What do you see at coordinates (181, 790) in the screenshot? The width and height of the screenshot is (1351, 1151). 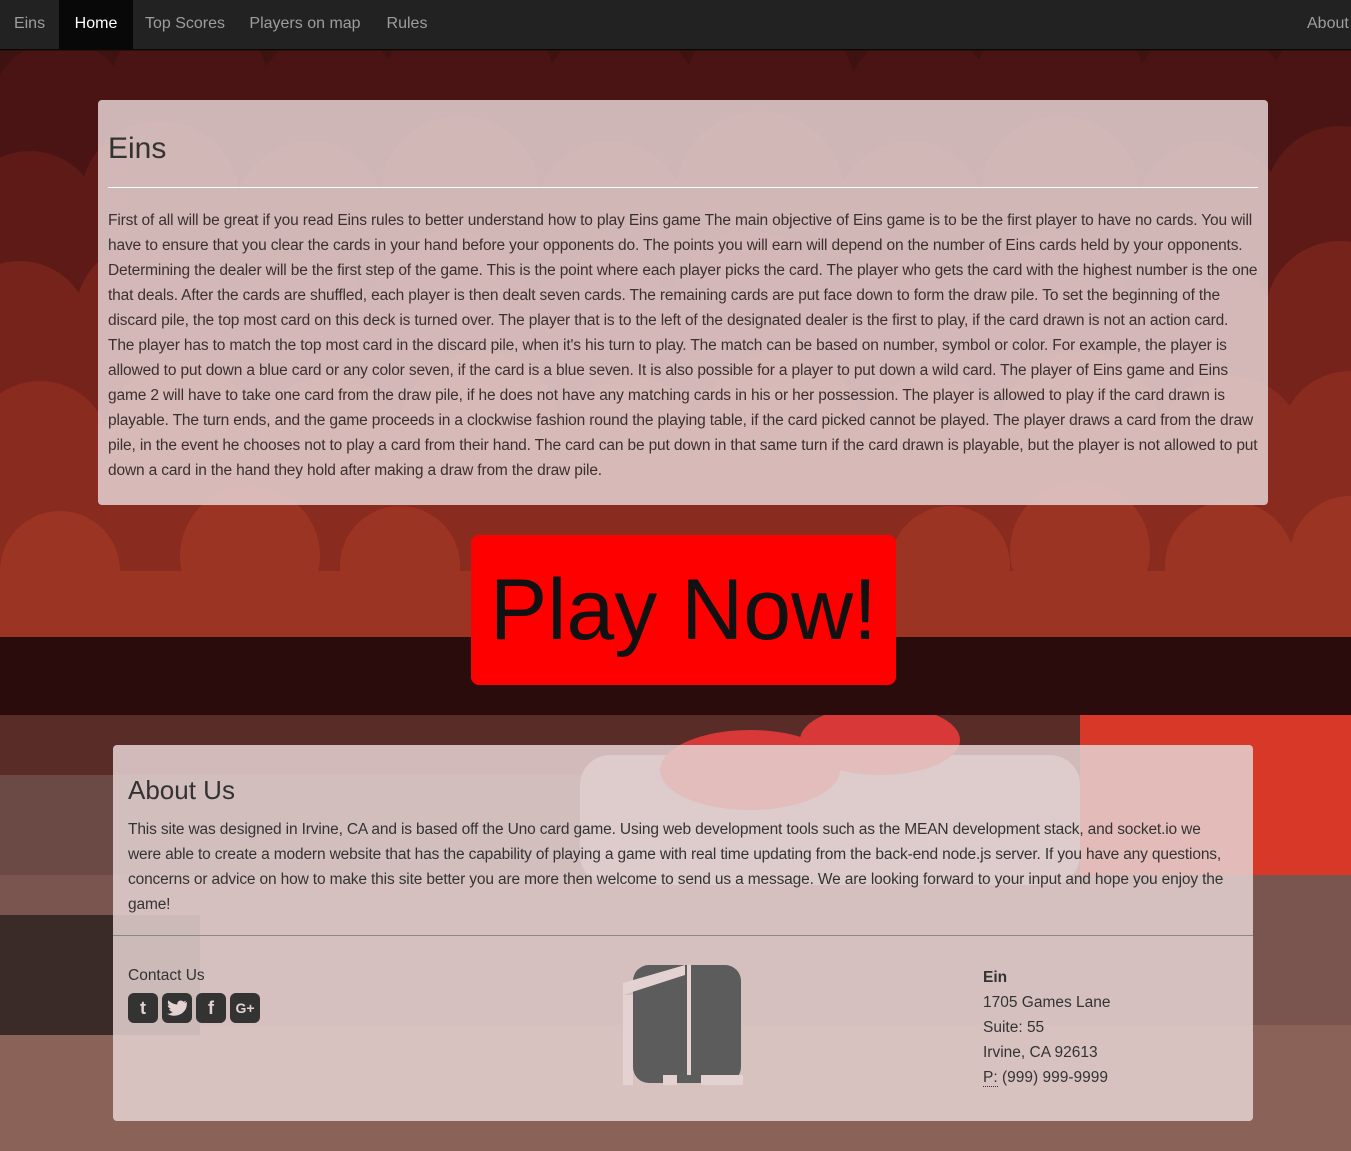 I see `about-title: About Us` at bounding box center [181, 790].